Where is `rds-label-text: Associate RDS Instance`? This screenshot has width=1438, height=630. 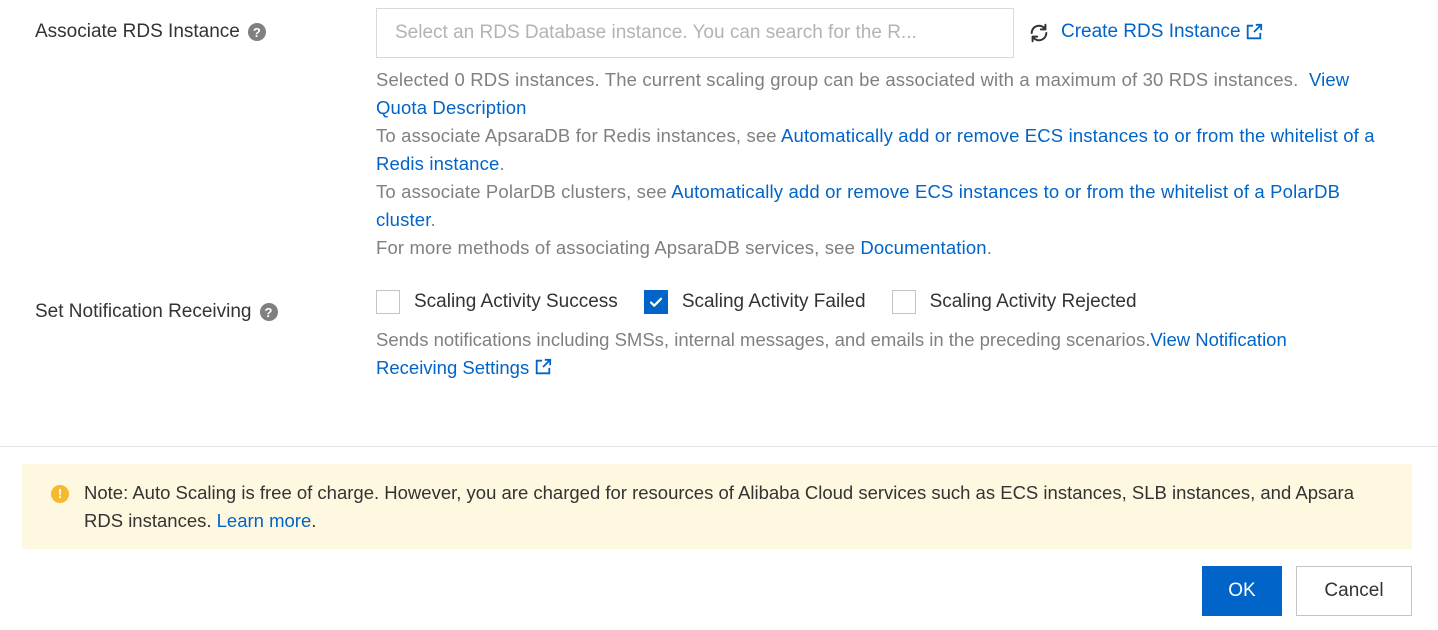 rds-label-text: Associate RDS Instance is located at coordinates (137, 31).